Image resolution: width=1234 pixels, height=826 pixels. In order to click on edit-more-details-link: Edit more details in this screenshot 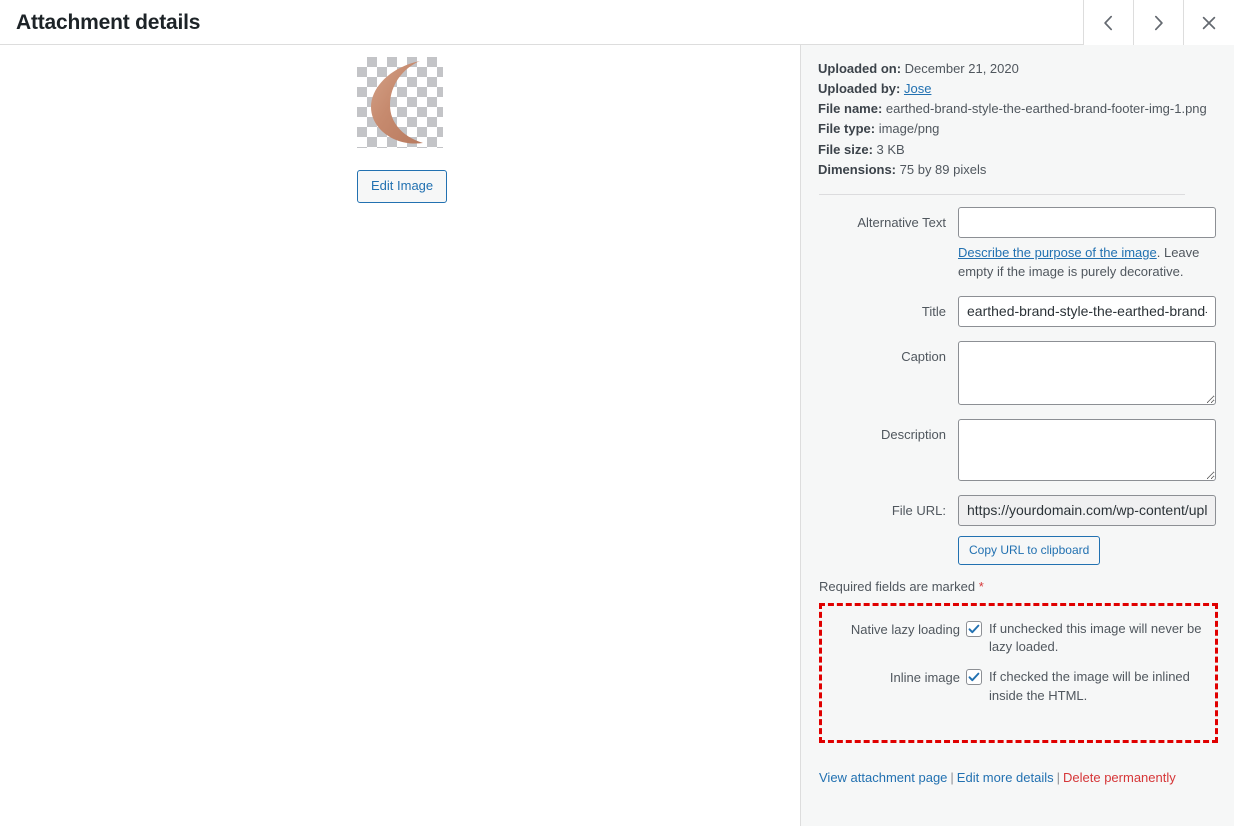, I will do `click(1005, 777)`.